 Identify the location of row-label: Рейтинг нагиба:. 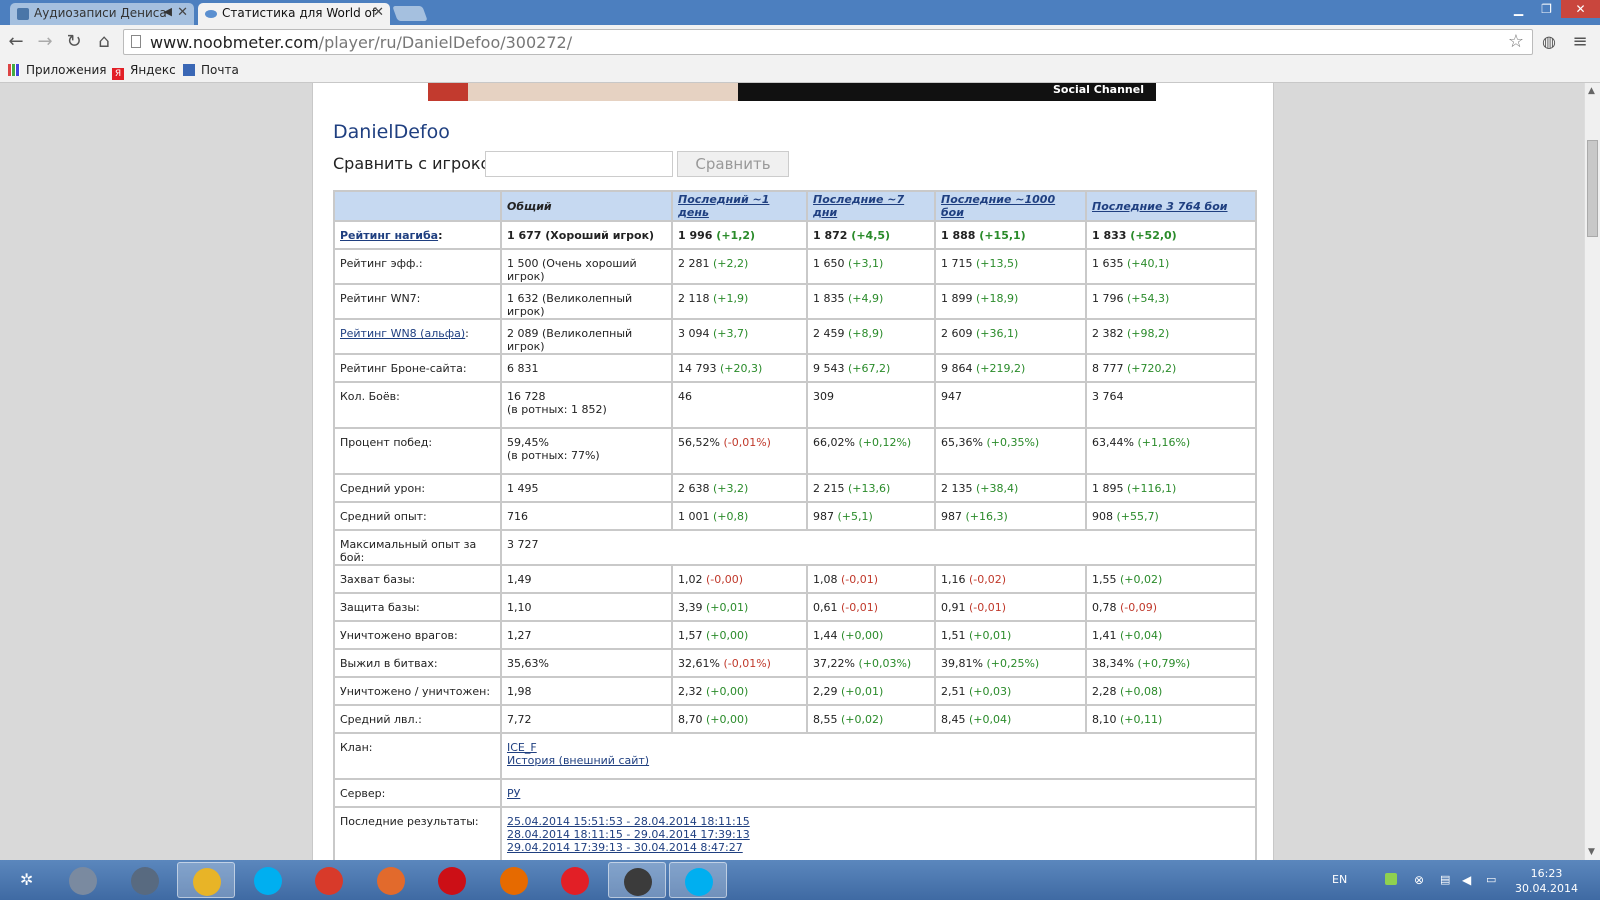
(417, 235).